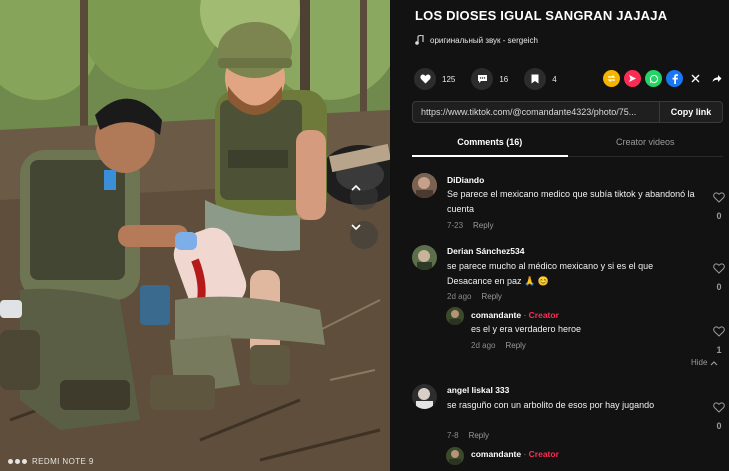 The image size is (729, 471). Describe the element at coordinates (504, 79) in the screenshot. I see `comment-count: 16` at that location.